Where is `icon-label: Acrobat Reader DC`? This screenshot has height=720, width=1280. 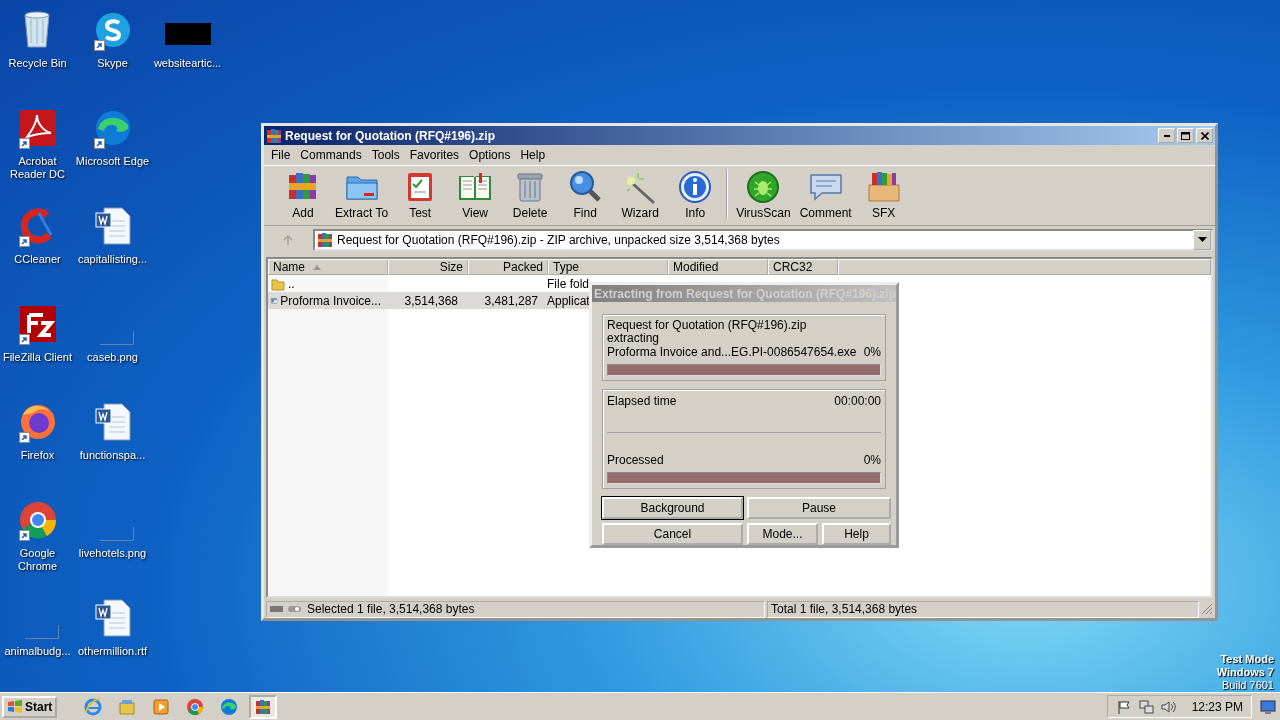 icon-label: Acrobat Reader DC is located at coordinates (37, 168).